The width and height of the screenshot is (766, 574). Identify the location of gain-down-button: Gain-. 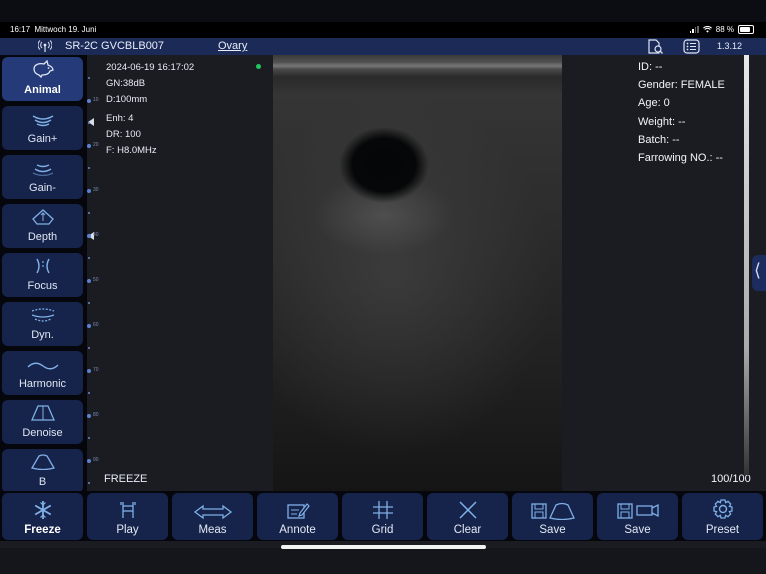
(42, 177).